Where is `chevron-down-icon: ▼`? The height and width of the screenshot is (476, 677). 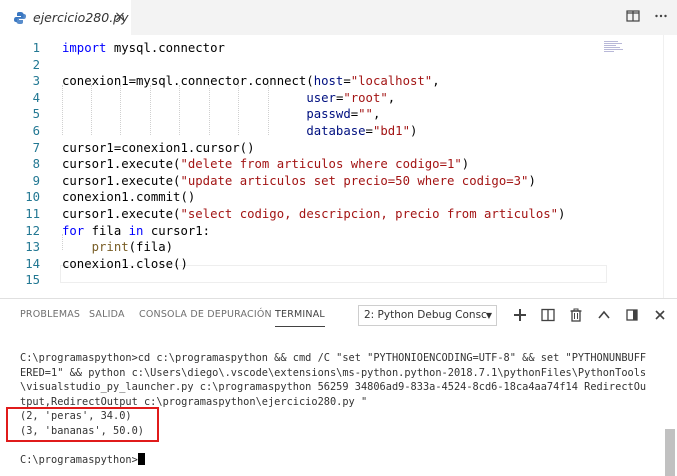 chevron-down-icon: ▼ is located at coordinates (488, 315).